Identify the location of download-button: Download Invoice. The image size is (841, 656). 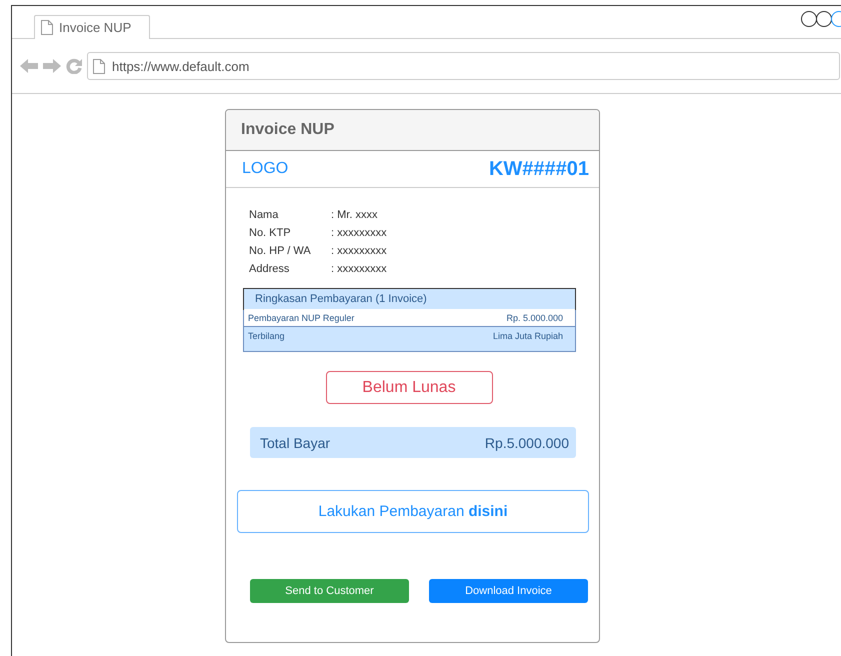
(508, 591).